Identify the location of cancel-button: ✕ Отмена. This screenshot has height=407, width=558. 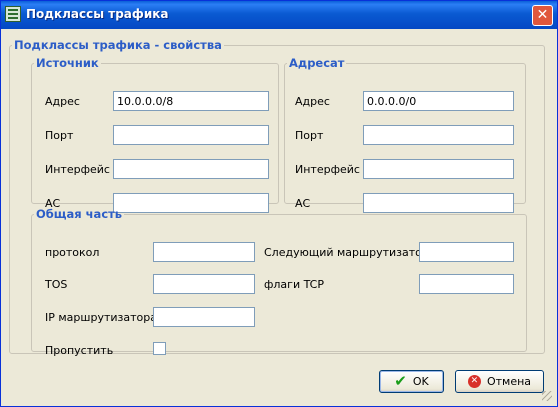
(499, 381).